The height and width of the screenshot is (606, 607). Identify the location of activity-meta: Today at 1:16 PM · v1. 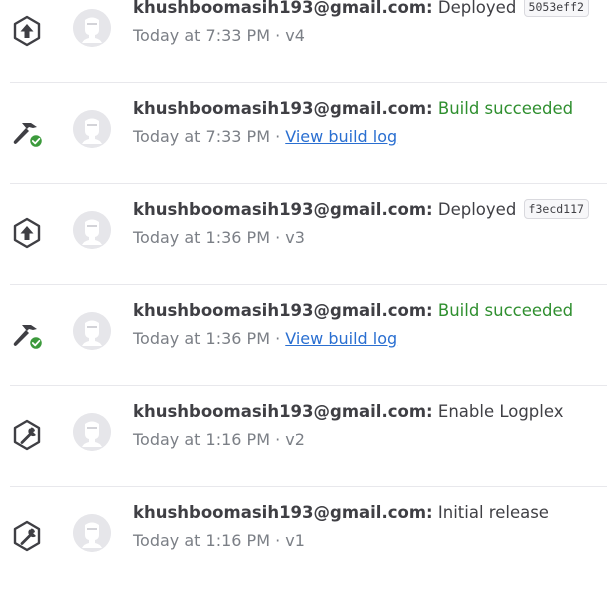
(219, 541).